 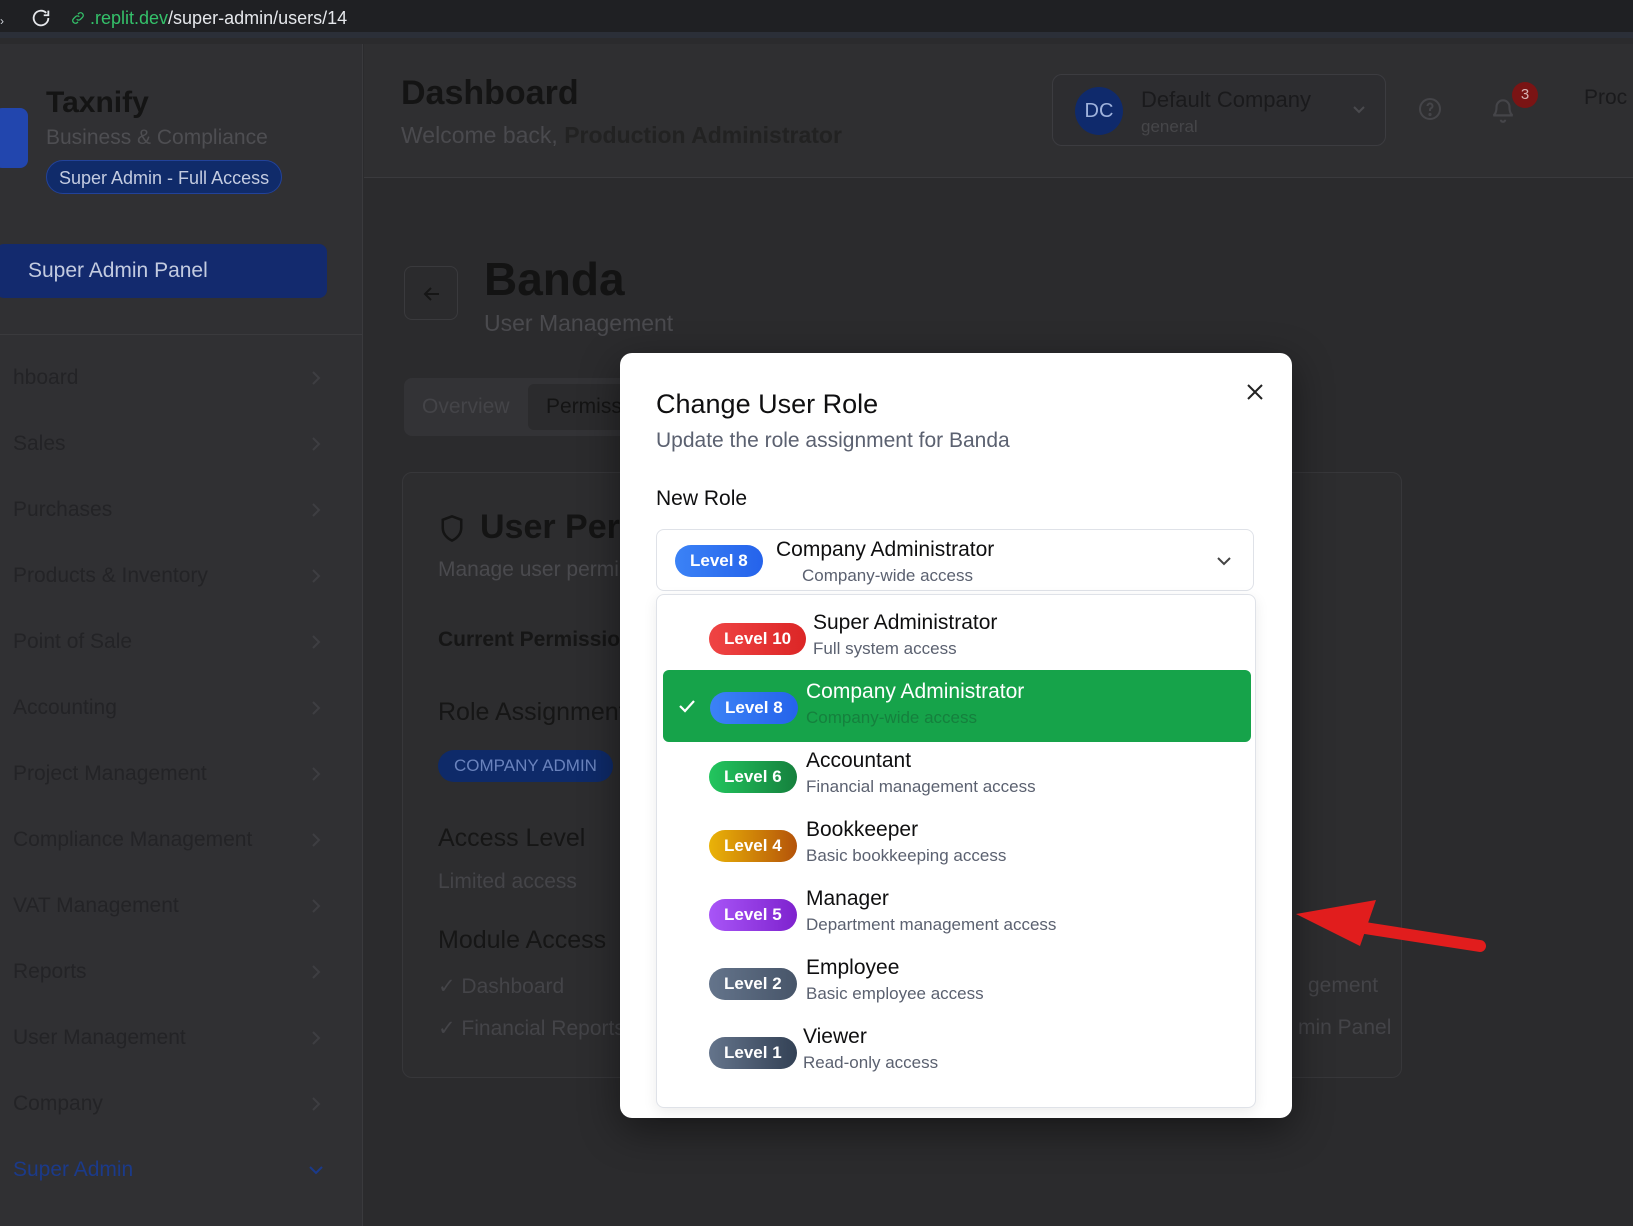 I want to click on level-badge: Level 2, so click(x=753, y=984).